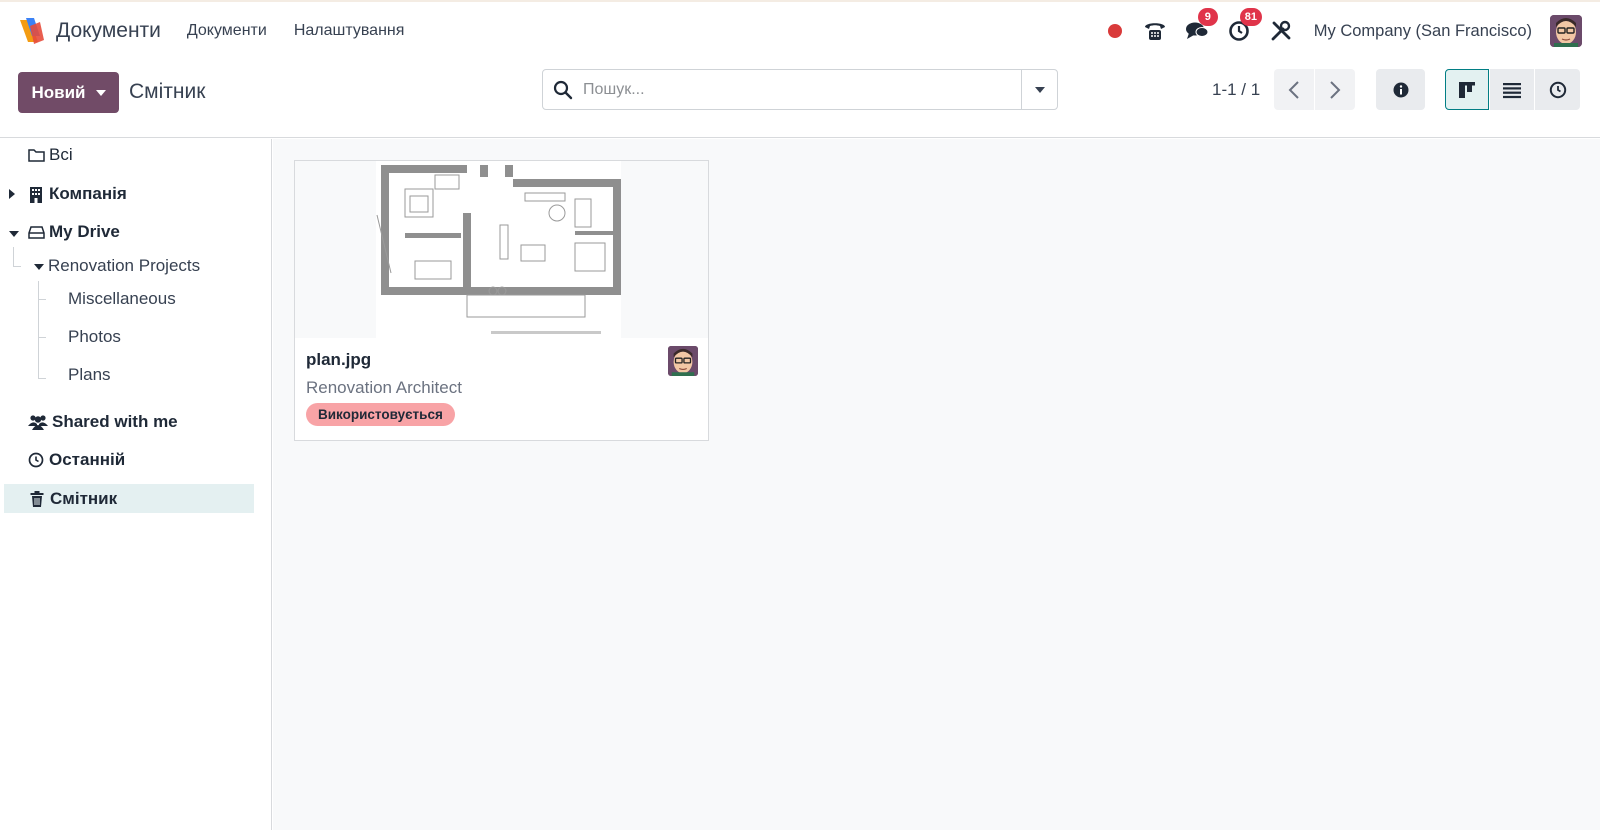 The height and width of the screenshot is (830, 1600). I want to click on document-tag: Використовується, so click(380, 414).